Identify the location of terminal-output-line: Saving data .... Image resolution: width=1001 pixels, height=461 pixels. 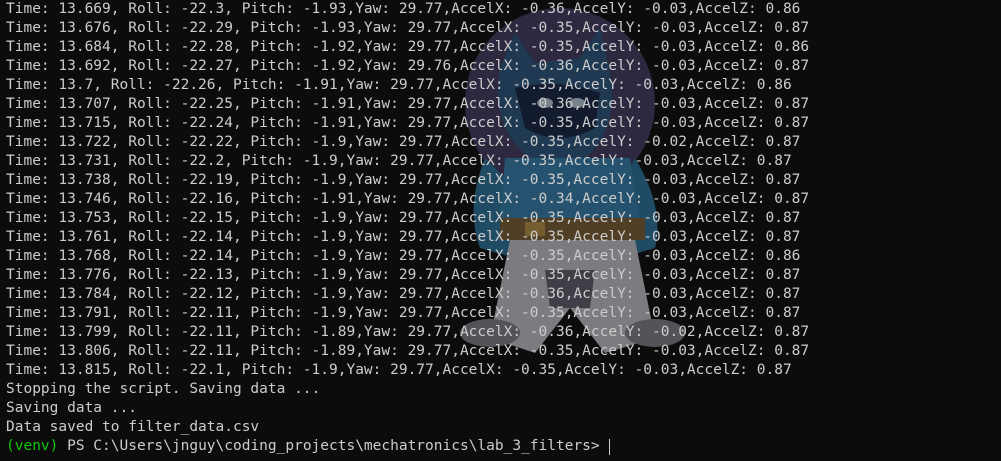
(71, 408).